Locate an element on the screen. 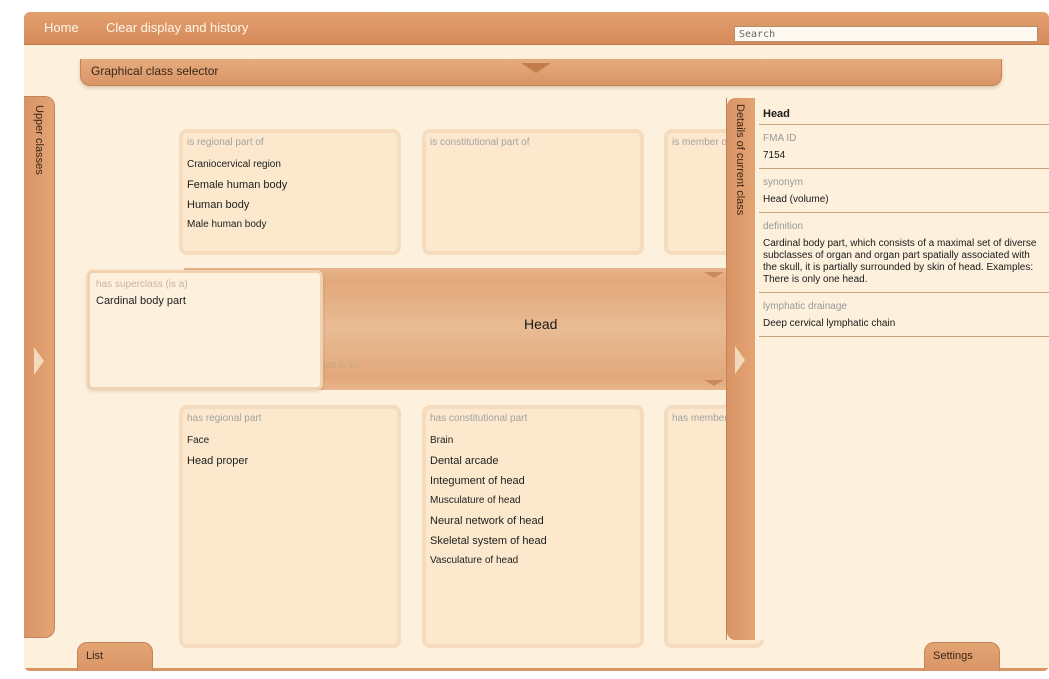 This screenshot has width=1049, height=679. fma-id-section: FMA ID 7154 is located at coordinates (904, 147).